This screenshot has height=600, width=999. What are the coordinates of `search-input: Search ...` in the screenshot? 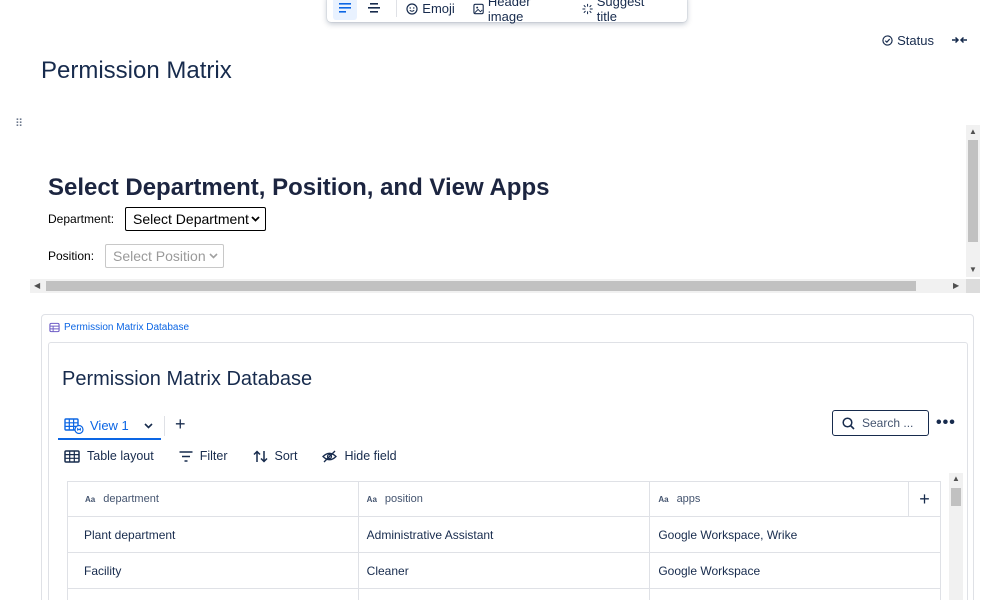 It's located at (880, 423).